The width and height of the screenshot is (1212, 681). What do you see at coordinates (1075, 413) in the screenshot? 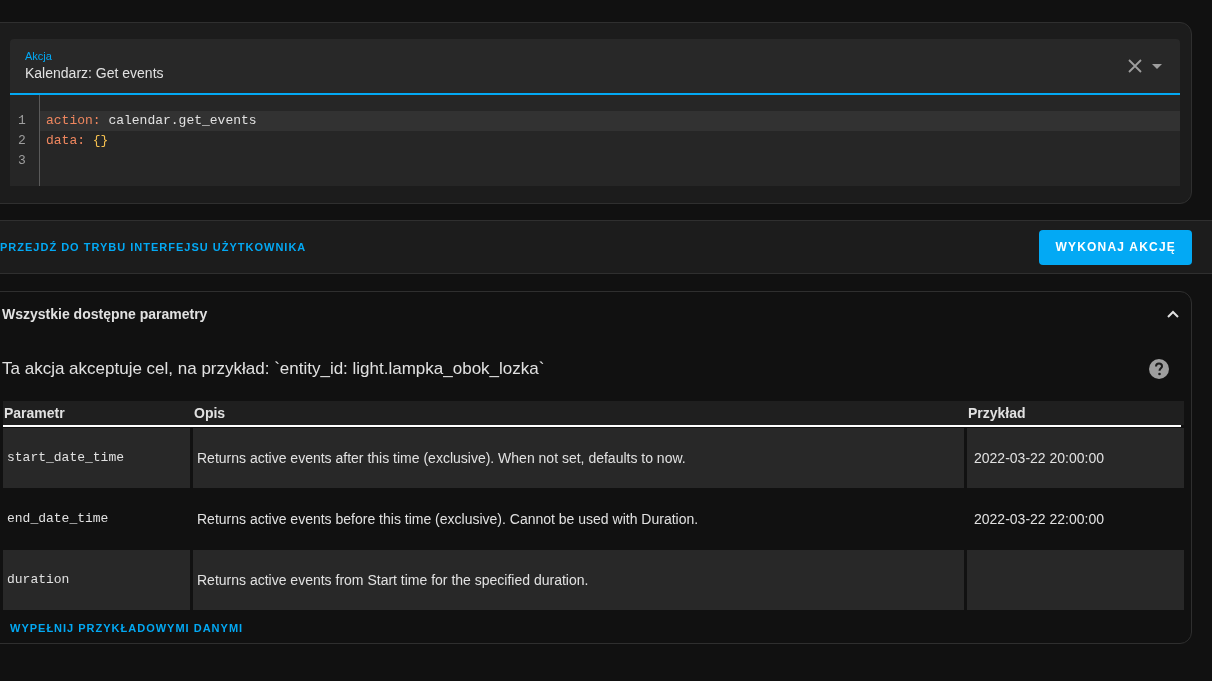
I see `column-header: Przykład` at bounding box center [1075, 413].